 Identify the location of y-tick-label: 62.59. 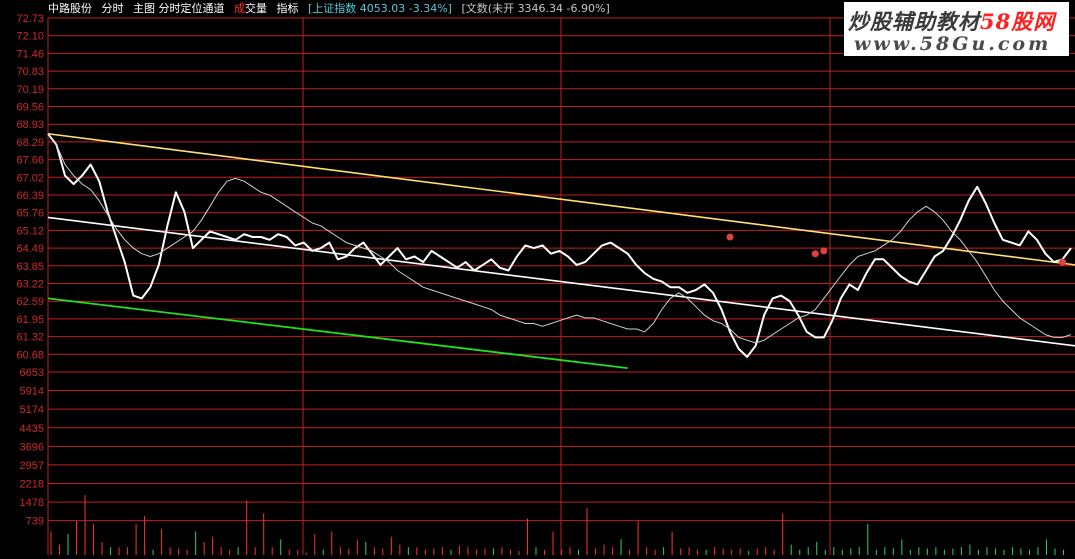
(30, 302).